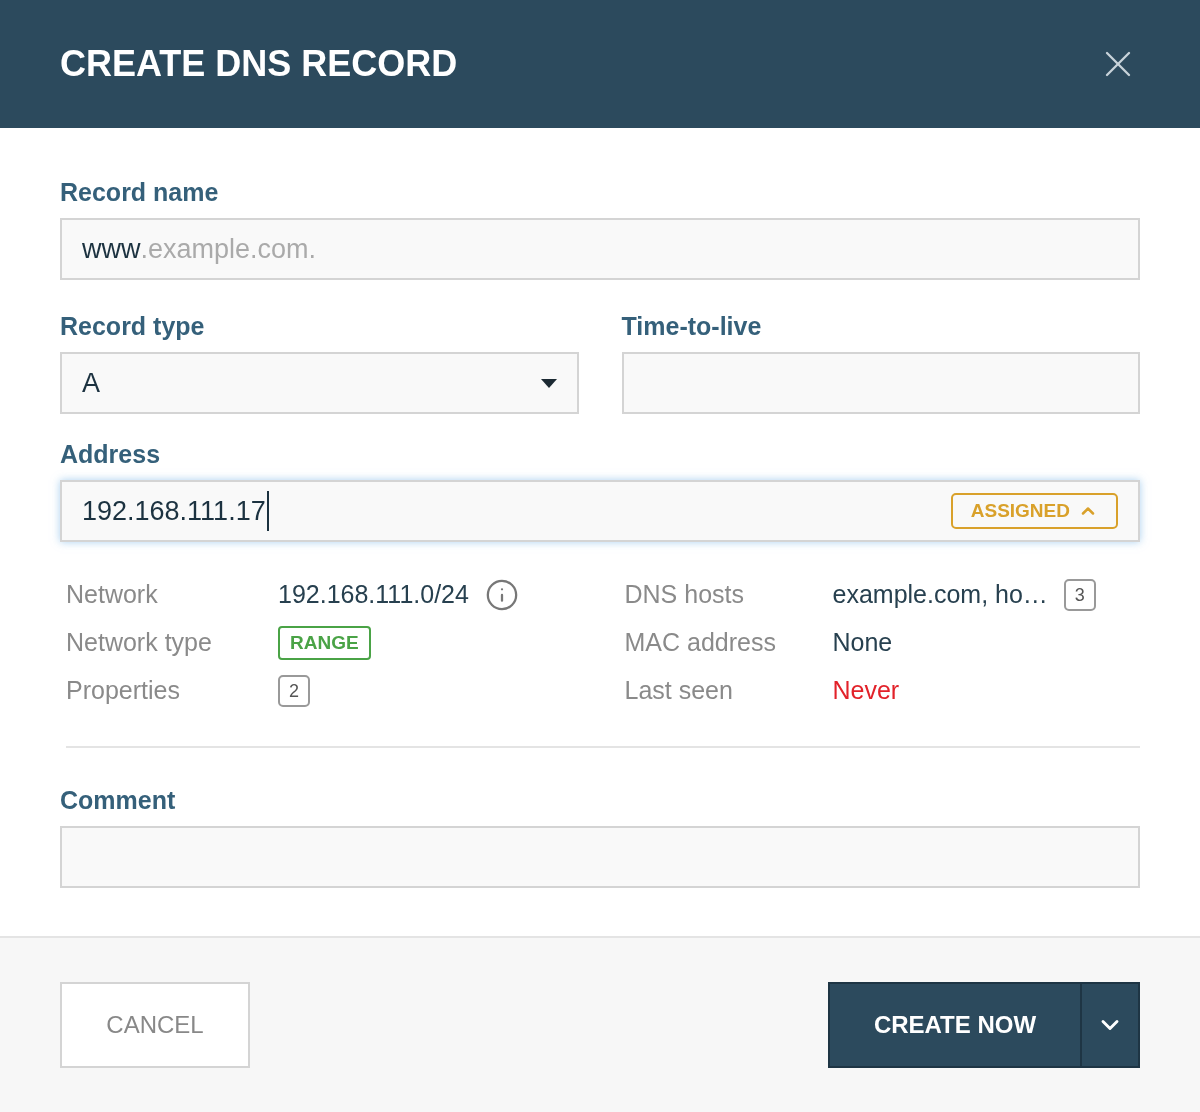 This screenshot has width=1200, height=1112. I want to click on cancel-button: CANCEL, so click(155, 1025).